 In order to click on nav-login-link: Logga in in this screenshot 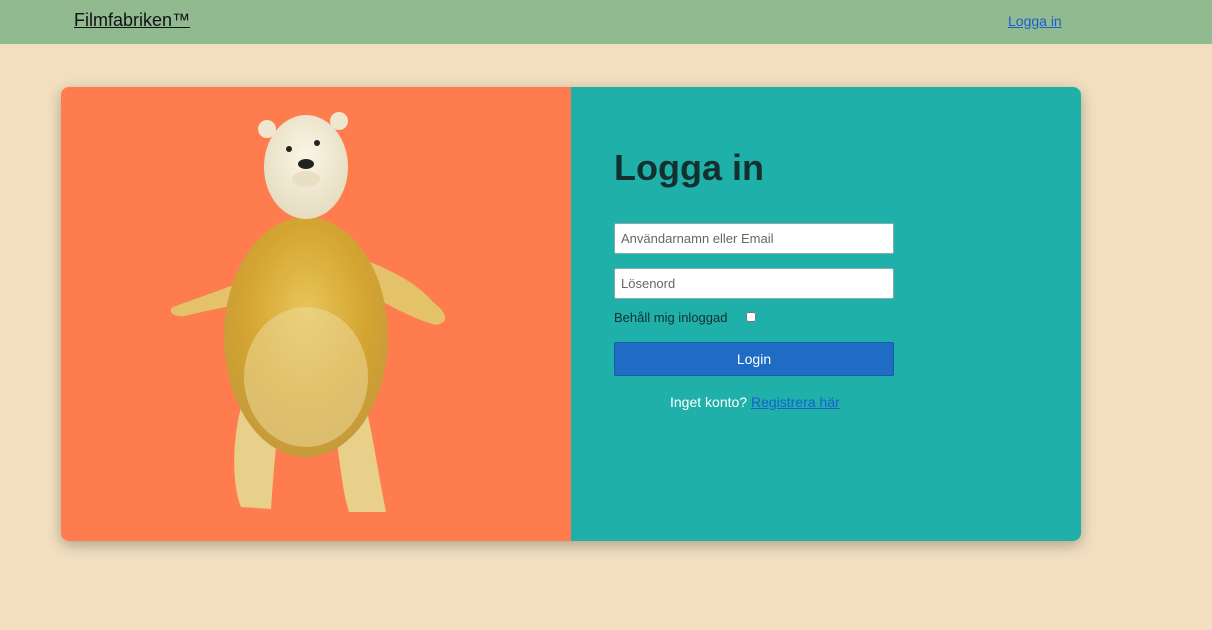, I will do `click(1035, 21)`.